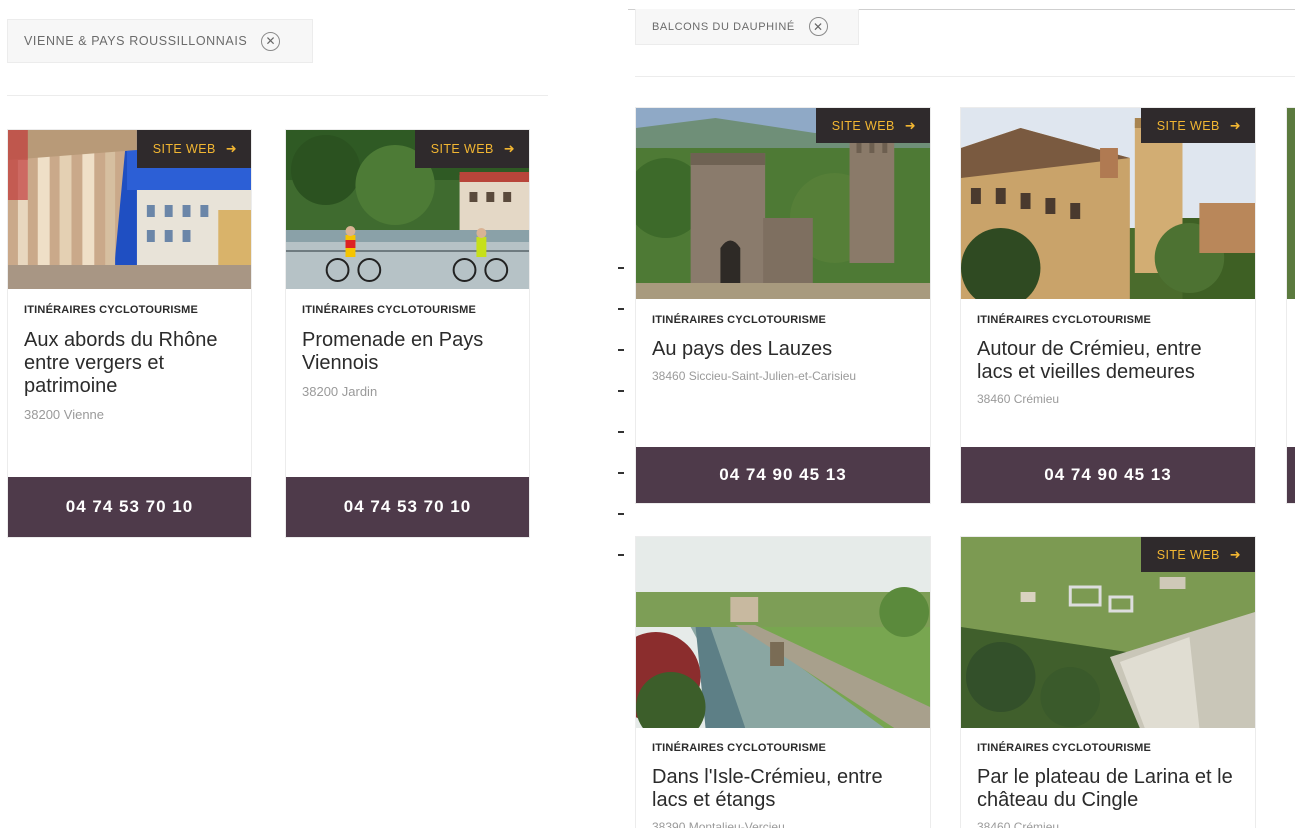 The image size is (1295, 828). What do you see at coordinates (407, 352) in the screenshot?
I see `card-title: Promenade en Pays Viennois` at bounding box center [407, 352].